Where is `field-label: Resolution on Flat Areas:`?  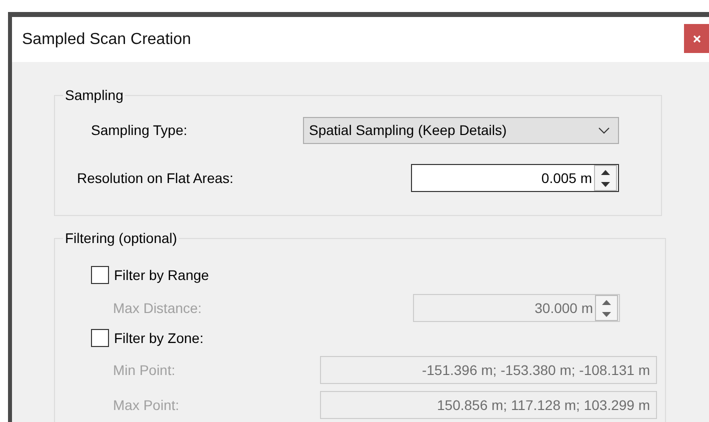 field-label: Resolution on Flat Areas: is located at coordinates (155, 178).